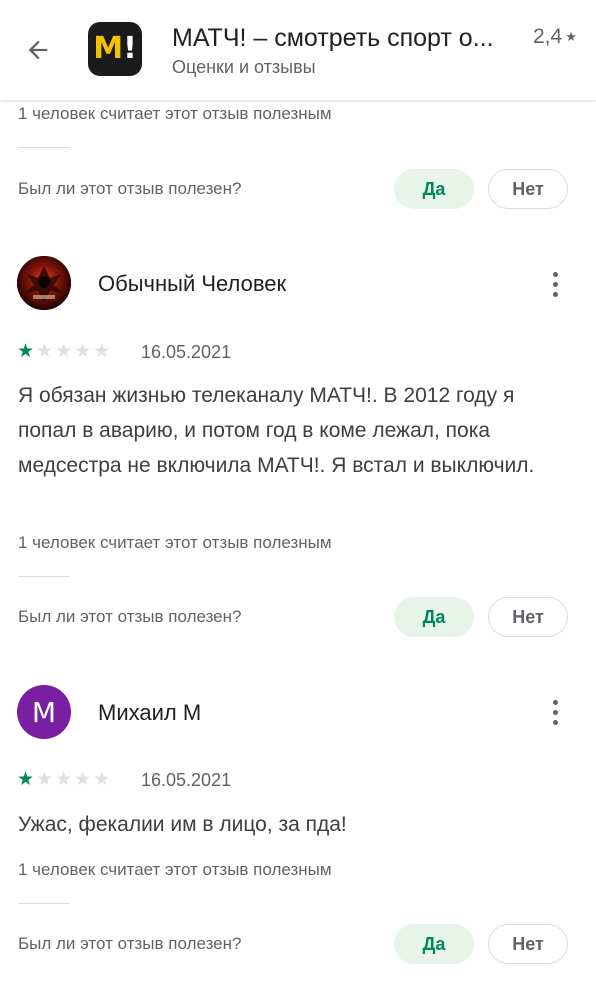 This screenshot has width=596, height=1000. I want to click on avatar, so click(44, 283).